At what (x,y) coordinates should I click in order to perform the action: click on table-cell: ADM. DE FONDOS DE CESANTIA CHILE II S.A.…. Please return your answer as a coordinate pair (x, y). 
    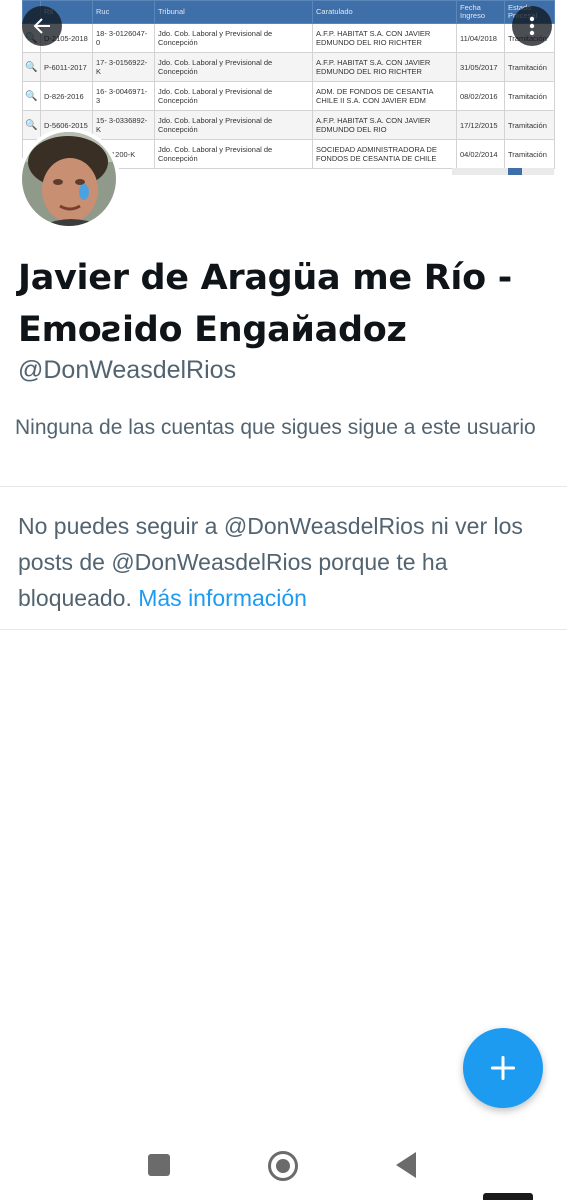
    Looking at the image, I should click on (384, 96).